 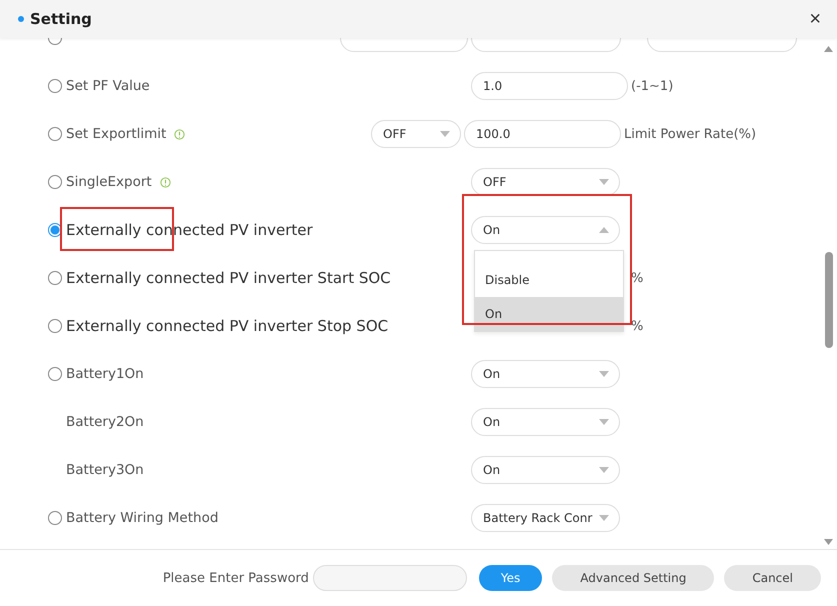 What do you see at coordinates (21, 19) in the screenshot?
I see `status-dot` at bounding box center [21, 19].